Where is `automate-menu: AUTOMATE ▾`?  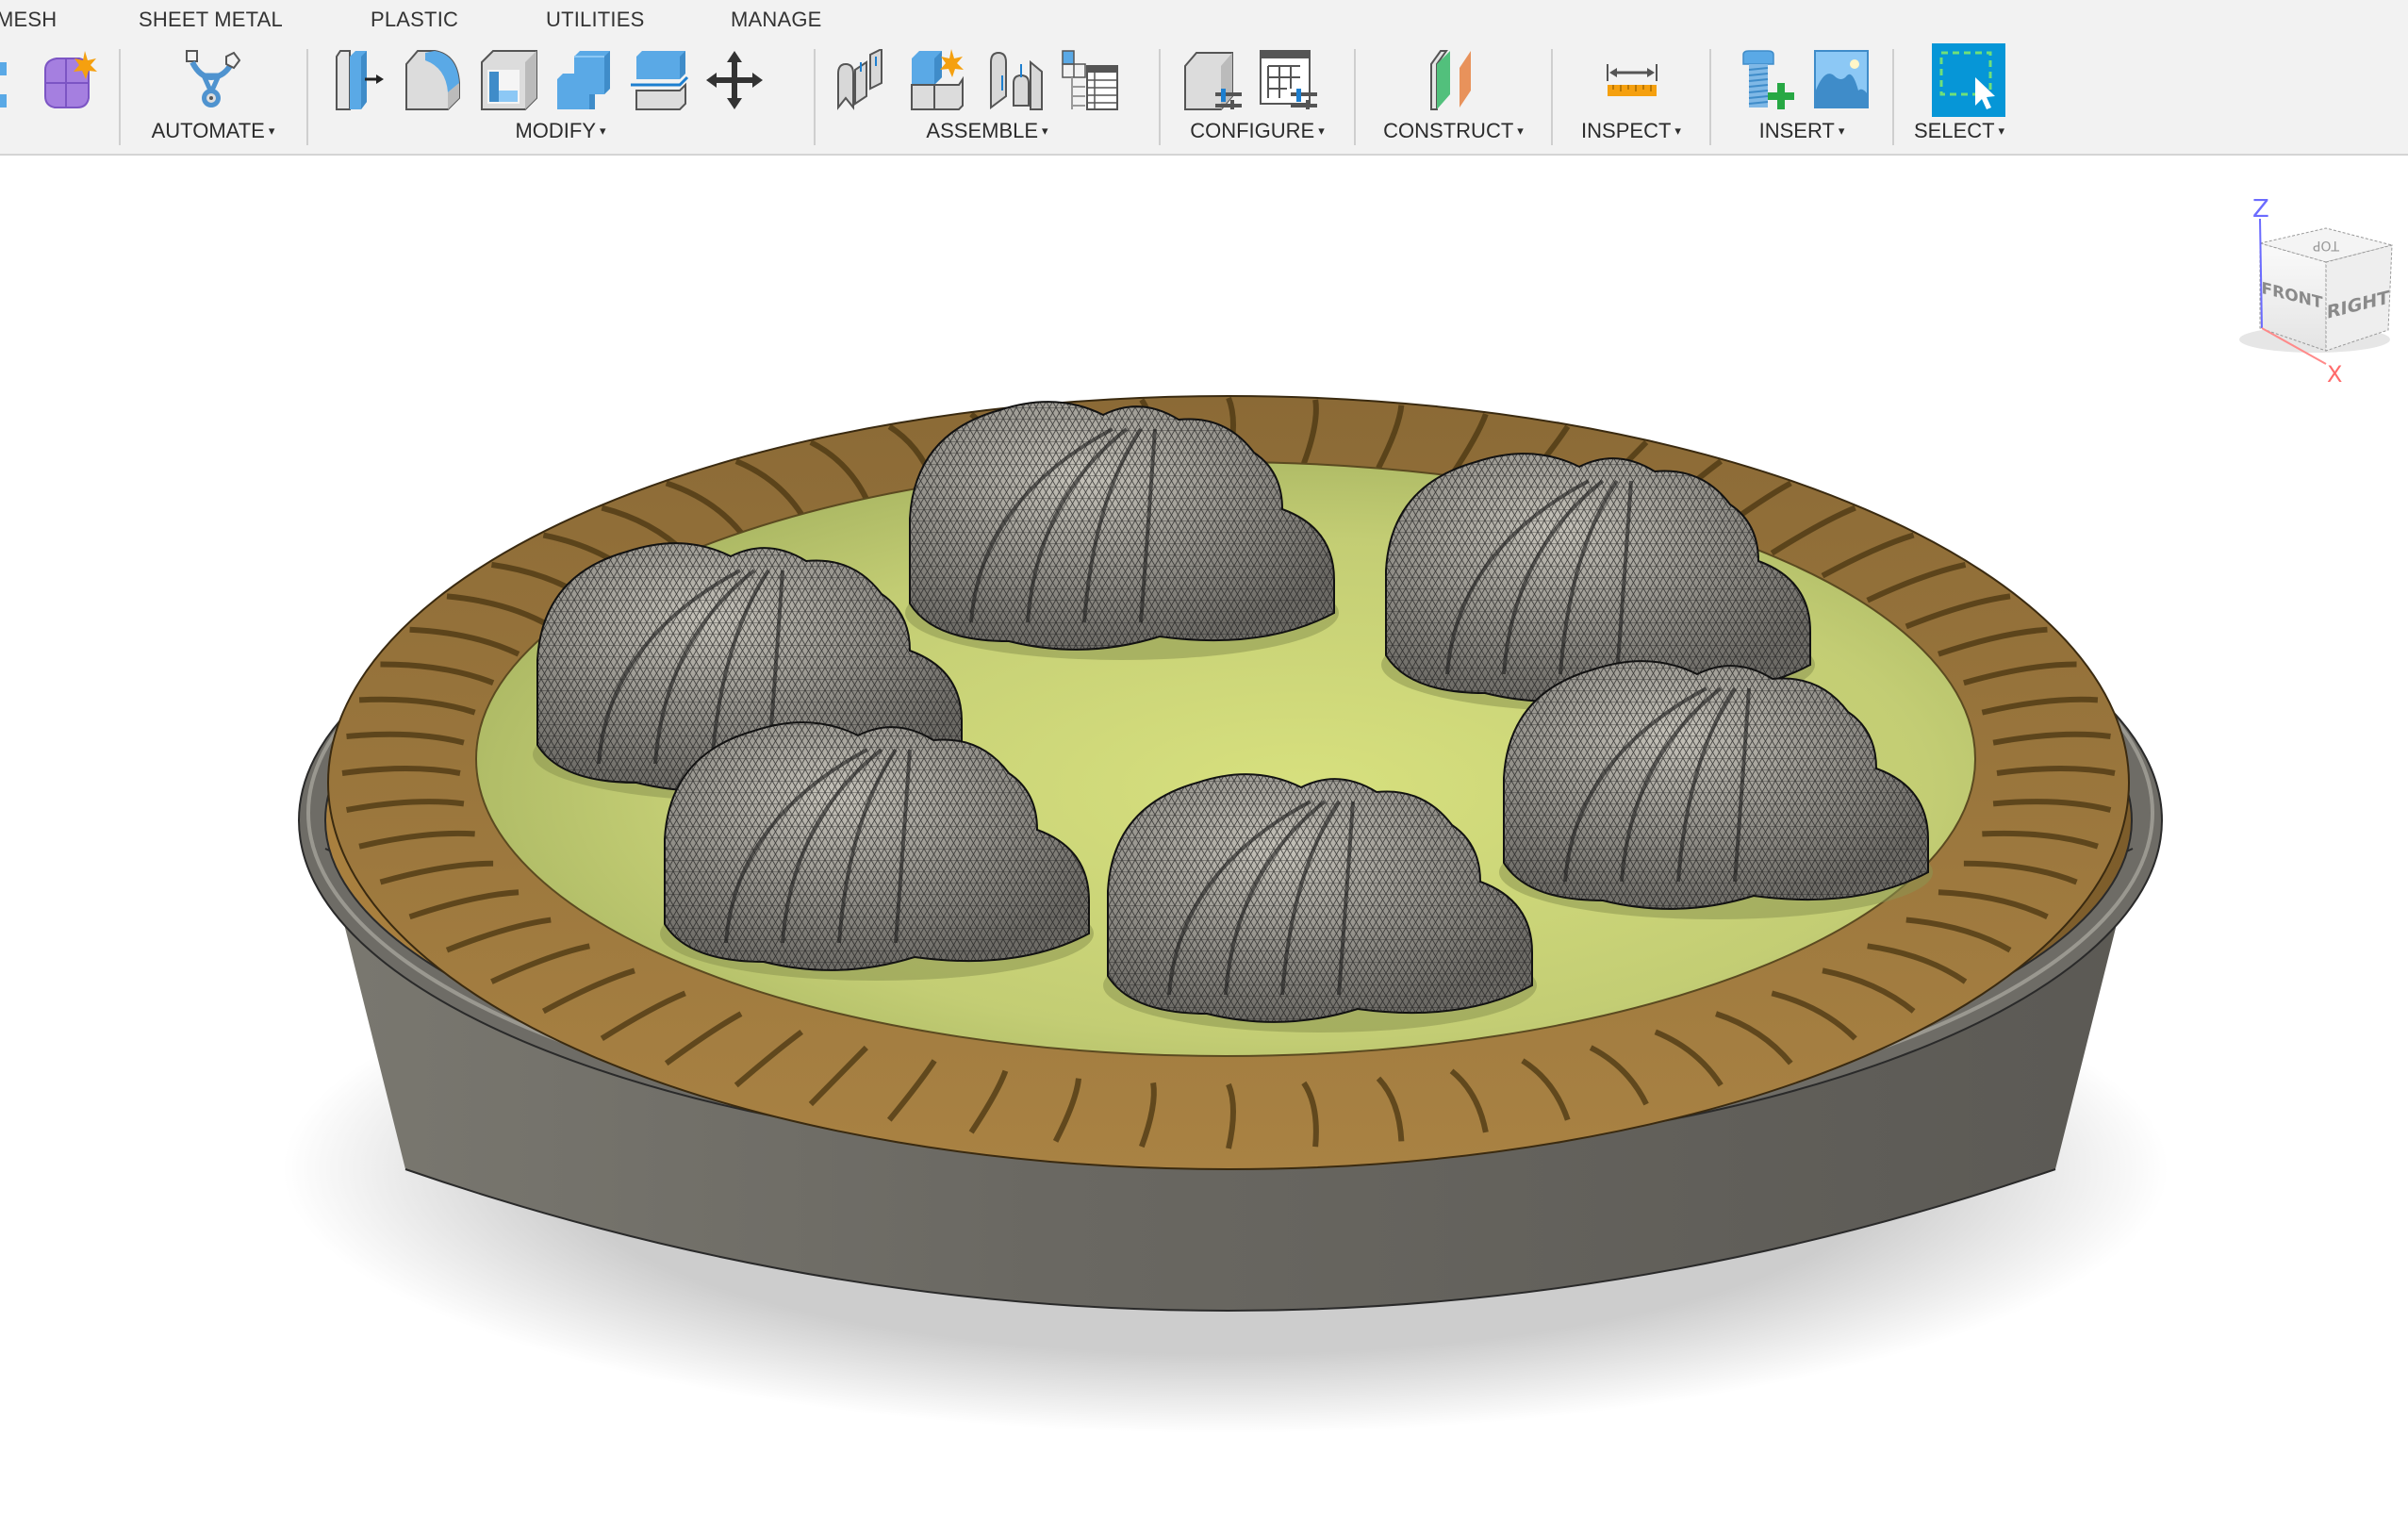 automate-menu: AUTOMATE ▾ is located at coordinates (213, 131).